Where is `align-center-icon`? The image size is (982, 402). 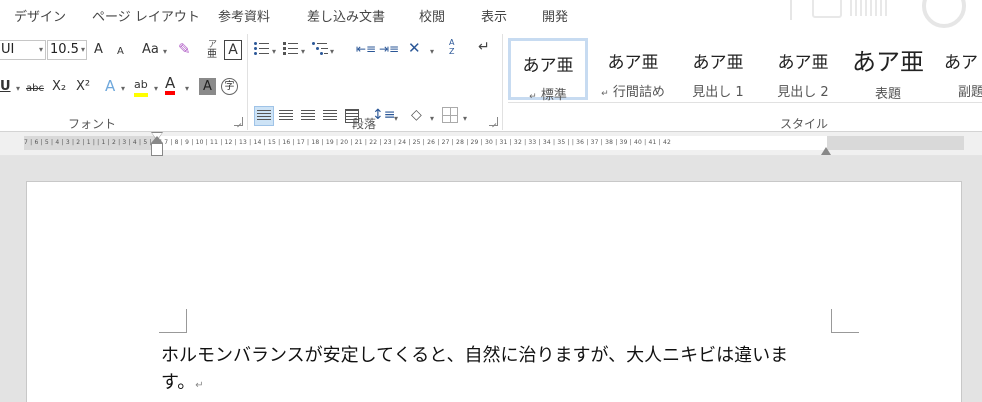
align-center-icon is located at coordinates (286, 116).